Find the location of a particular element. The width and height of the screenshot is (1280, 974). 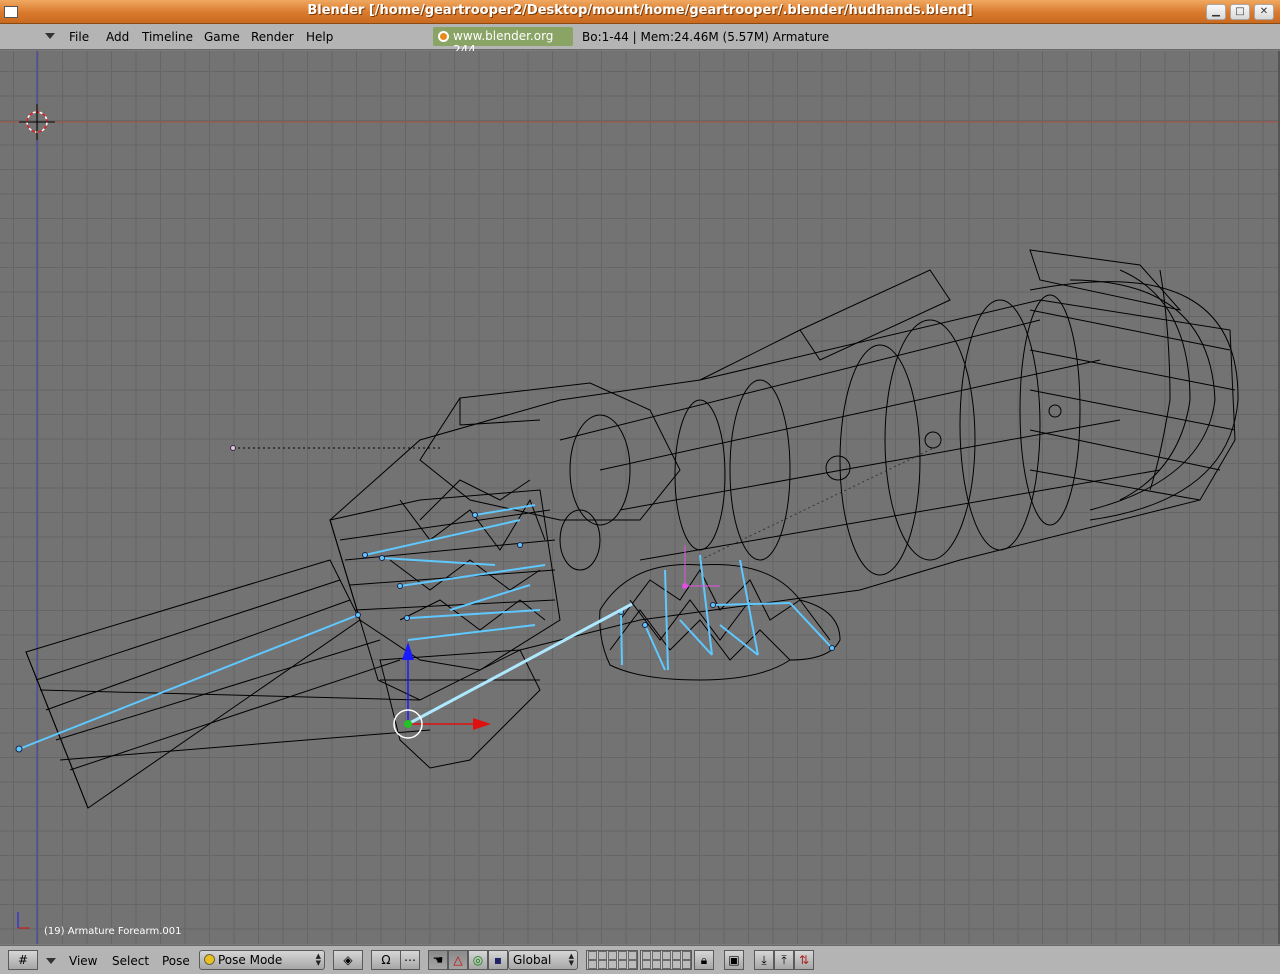

snap-button: ⋯ is located at coordinates (410, 960).